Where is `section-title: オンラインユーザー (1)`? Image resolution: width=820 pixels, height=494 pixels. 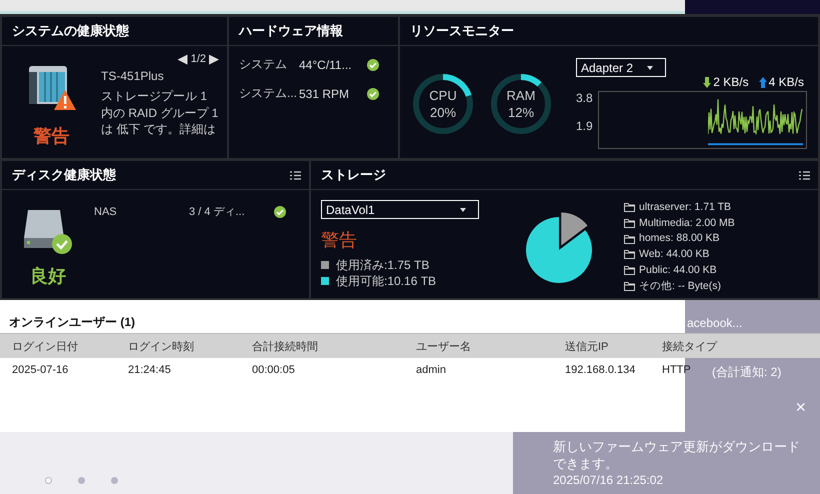 section-title: オンラインユーザー (1) is located at coordinates (72, 322).